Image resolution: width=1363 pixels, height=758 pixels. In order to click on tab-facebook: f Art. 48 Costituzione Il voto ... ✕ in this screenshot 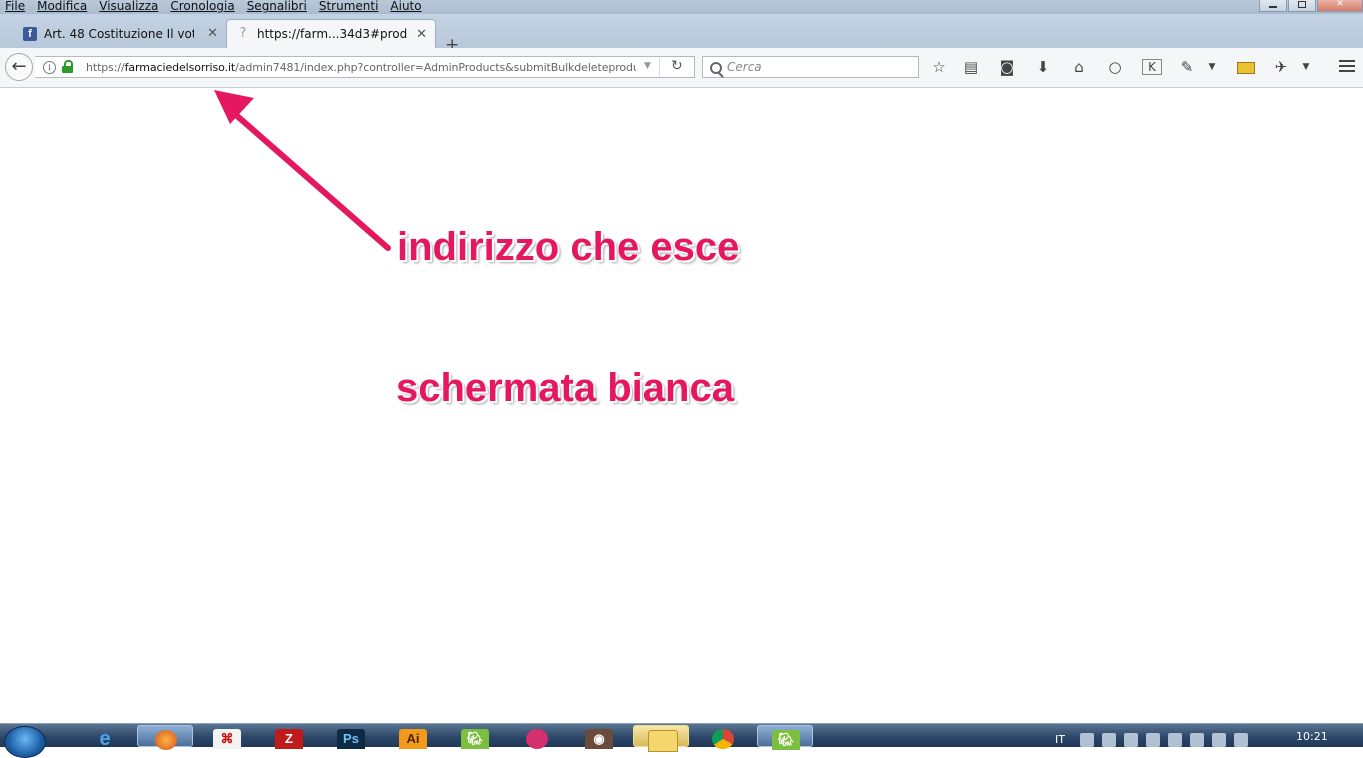, I will do `click(120, 33)`.